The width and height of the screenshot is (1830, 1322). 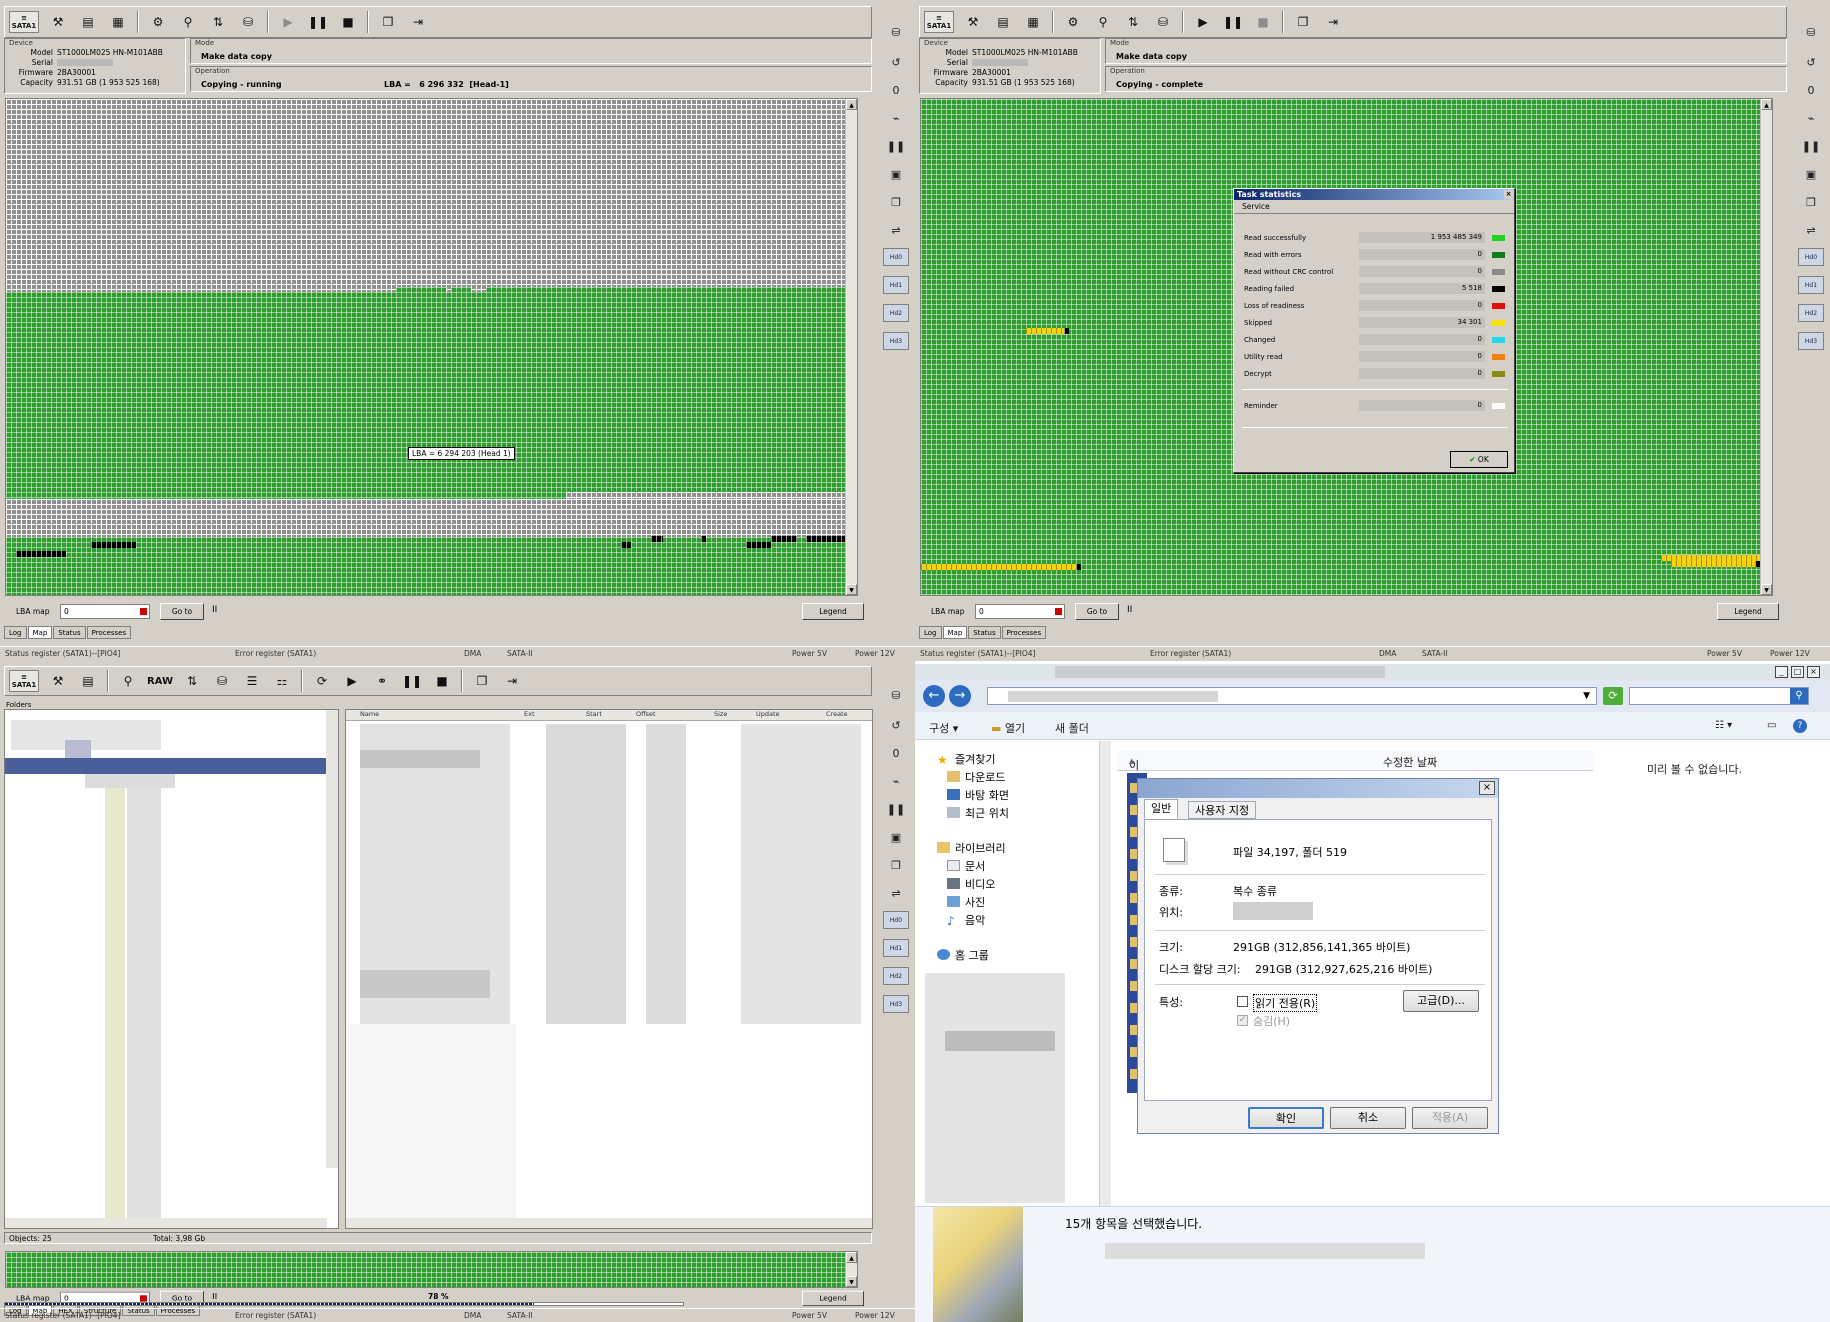 I want to click on col-offset: Offset, so click(x=646, y=715).